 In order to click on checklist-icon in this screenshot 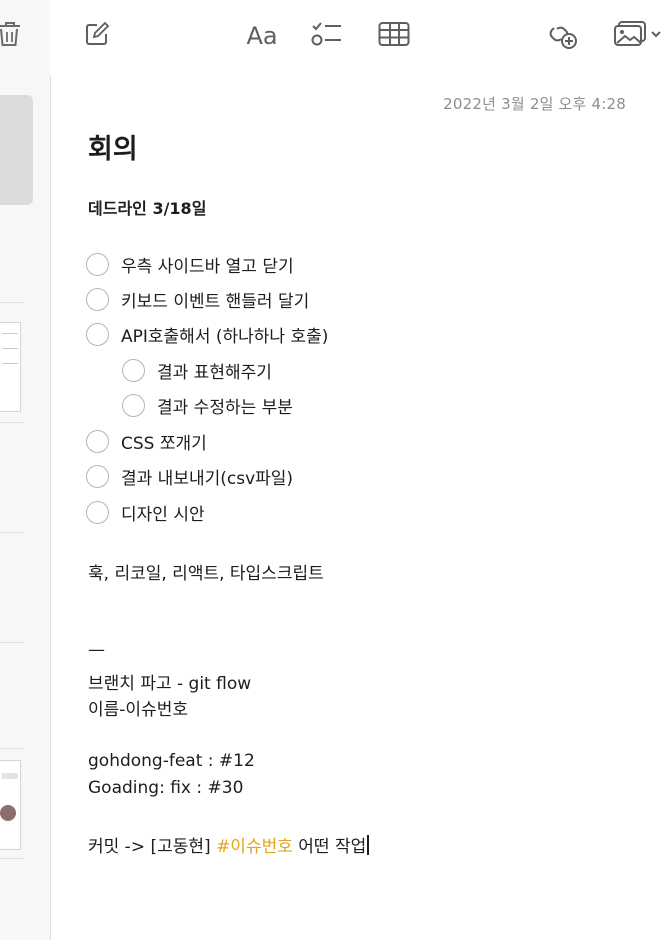, I will do `click(327, 36)`.